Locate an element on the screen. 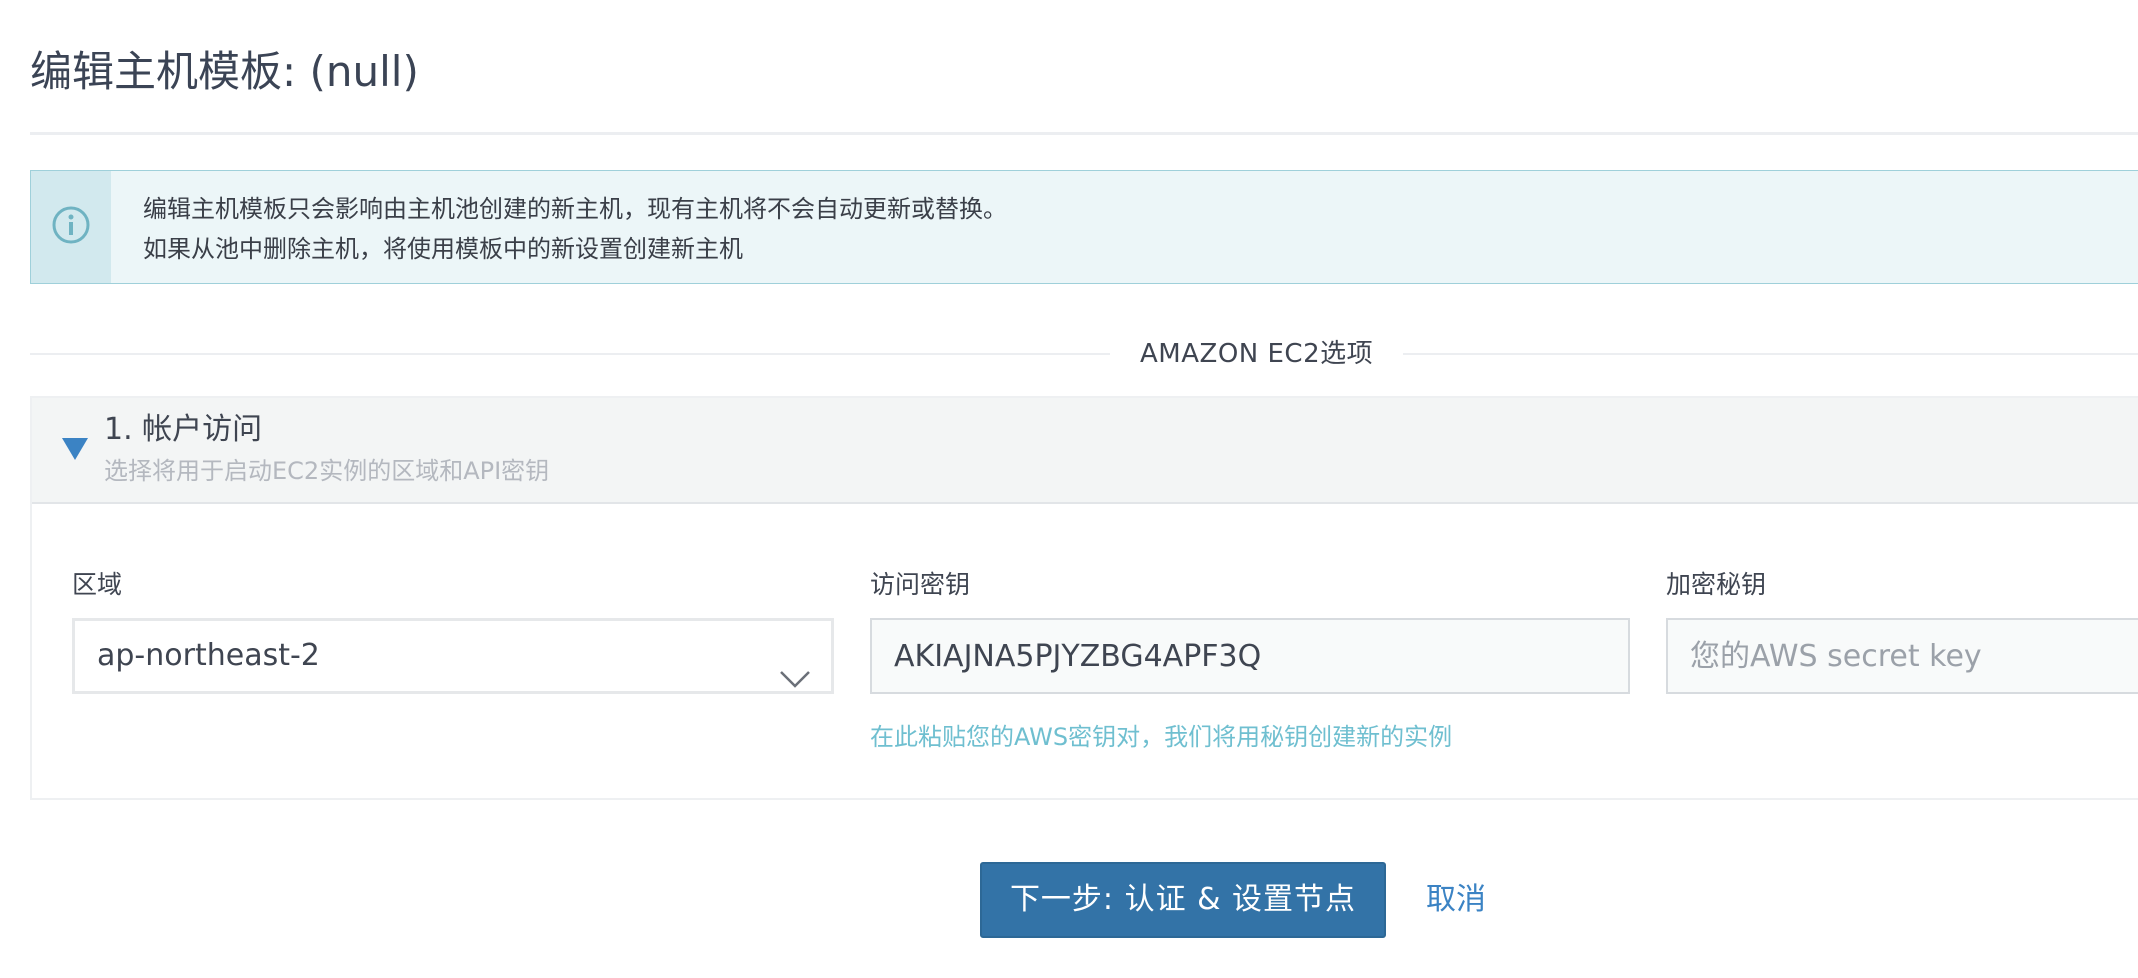 The width and height of the screenshot is (2138, 978). section-title: AMAZON EC2选项 is located at coordinates (1257, 354).